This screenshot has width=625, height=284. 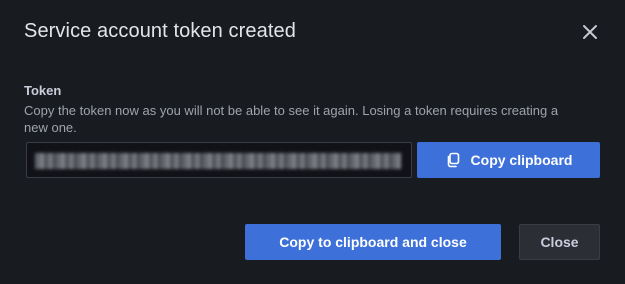 I want to click on copy-close-label: Copy to clipboard and close, so click(x=373, y=242).